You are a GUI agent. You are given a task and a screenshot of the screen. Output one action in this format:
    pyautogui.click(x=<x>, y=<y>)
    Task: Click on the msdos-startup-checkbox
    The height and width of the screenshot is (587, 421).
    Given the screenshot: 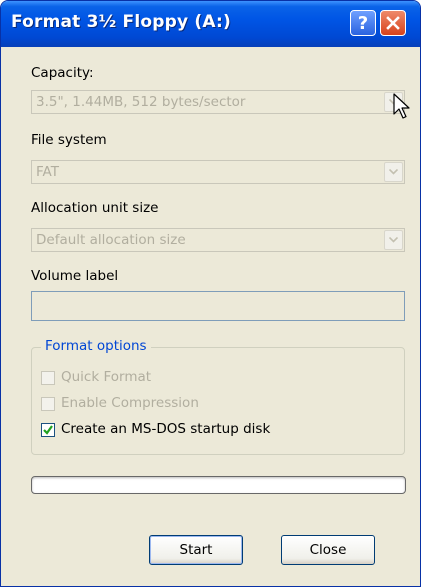 What is the action you would take?
    pyautogui.click(x=48, y=430)
    